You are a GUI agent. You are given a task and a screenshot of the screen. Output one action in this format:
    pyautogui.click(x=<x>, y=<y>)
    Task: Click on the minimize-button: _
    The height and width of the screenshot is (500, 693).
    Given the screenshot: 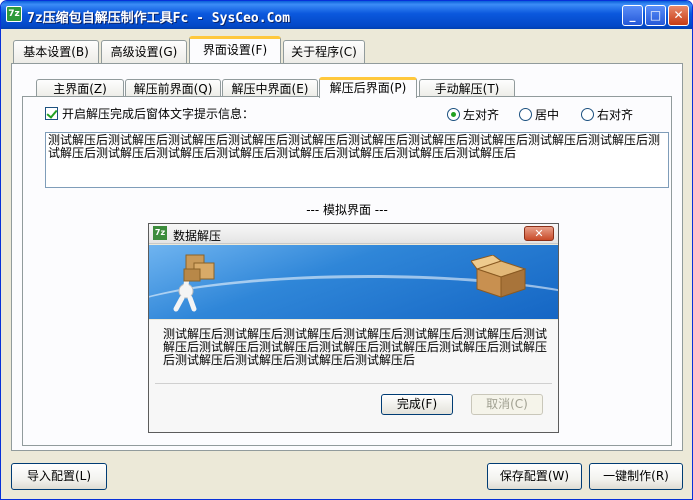 What is the action you would take?
    pyautogui.click(x=632, y=15)
    